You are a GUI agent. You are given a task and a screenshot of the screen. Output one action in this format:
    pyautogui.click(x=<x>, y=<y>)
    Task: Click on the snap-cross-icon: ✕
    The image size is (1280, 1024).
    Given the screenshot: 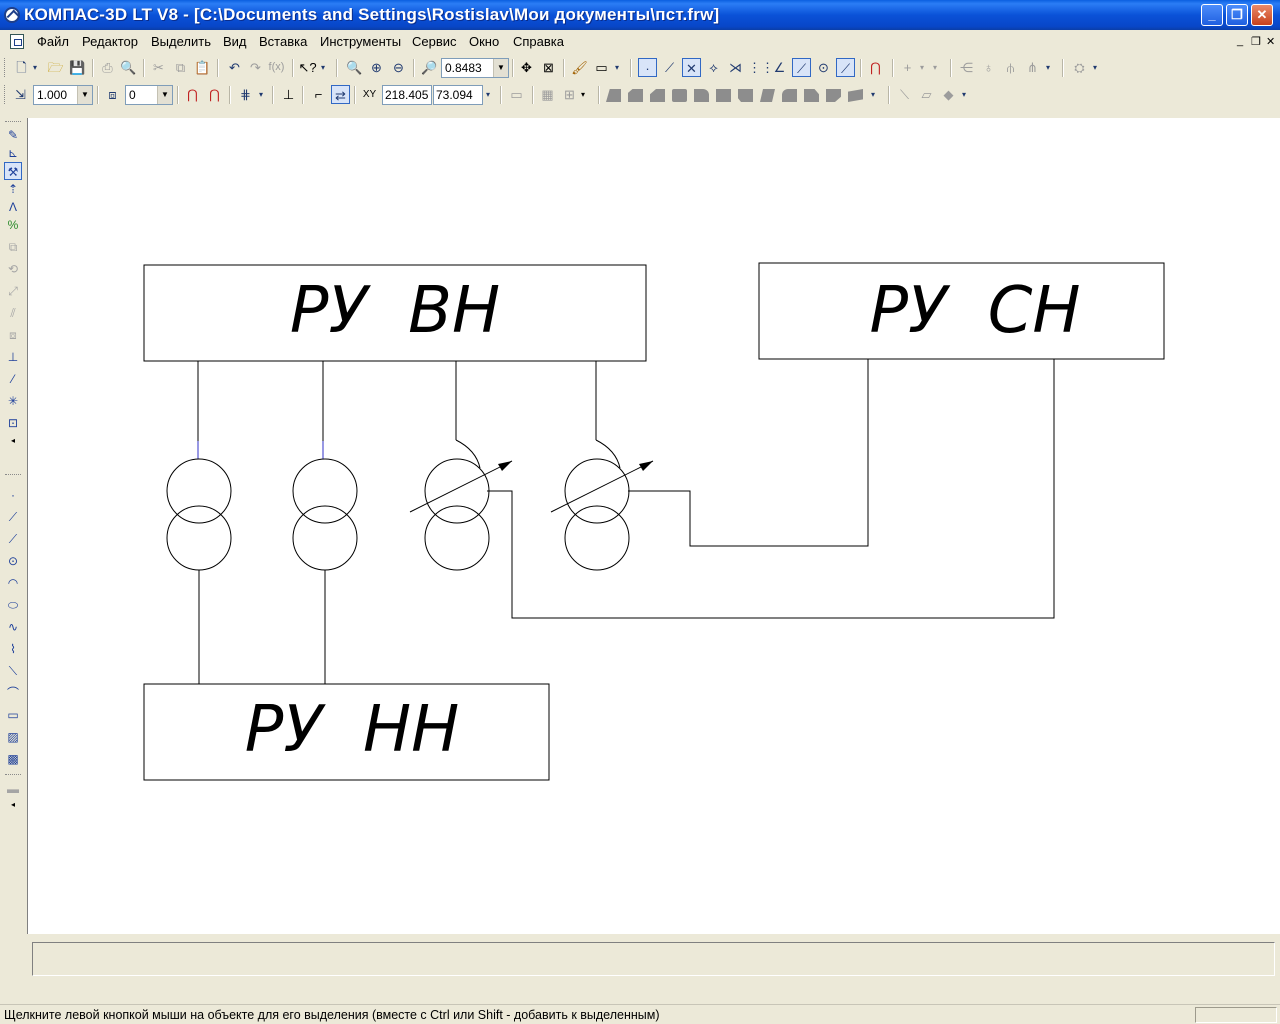 What is the action you would take?
    pyautogui.click(x=691, y=67)
    